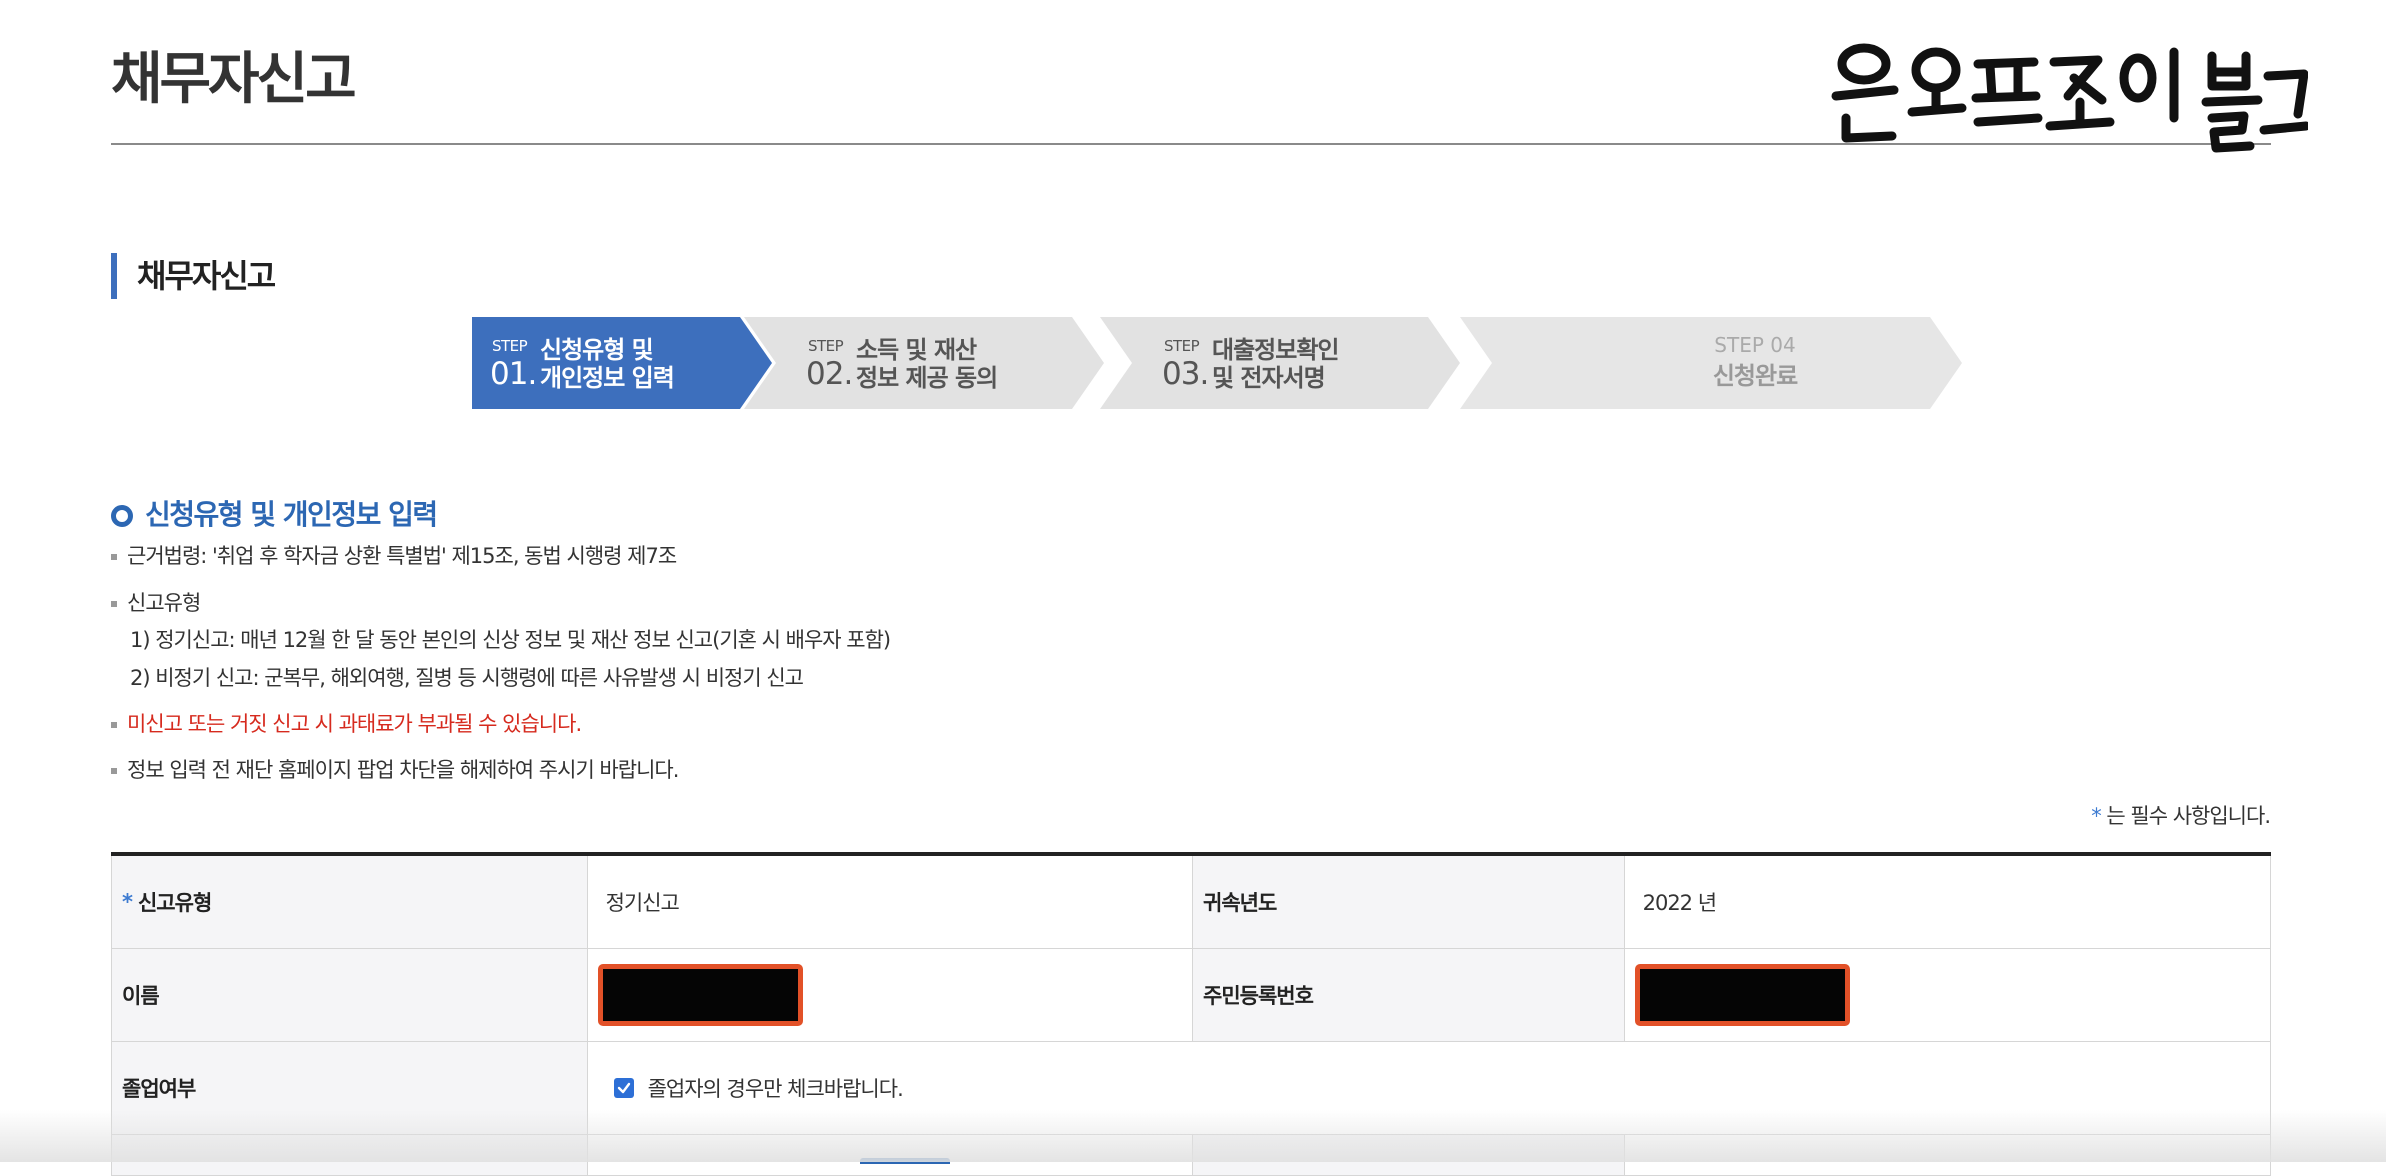  I want to click on rrn-value, so click(1947, 995).